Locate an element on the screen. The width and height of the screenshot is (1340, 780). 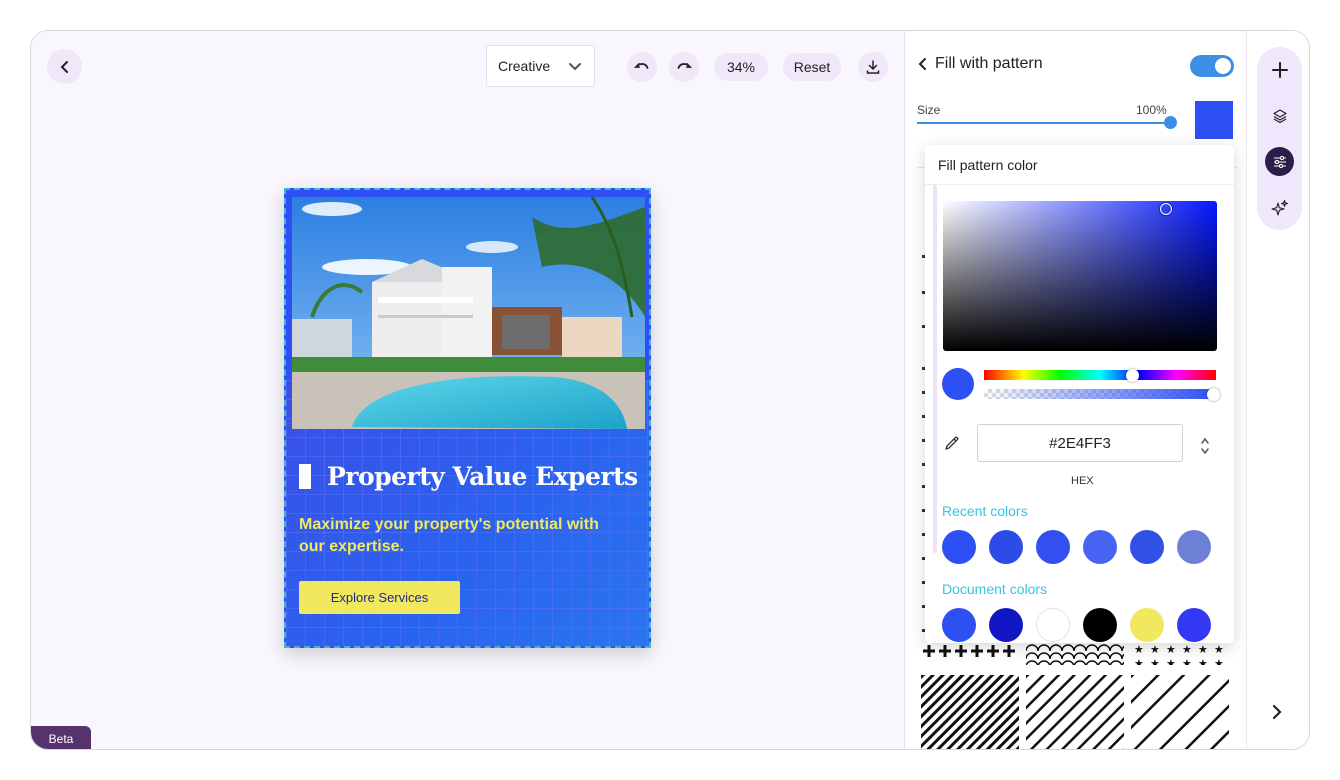
pattern-medium-stripes is located at coordinates (1075, 712).